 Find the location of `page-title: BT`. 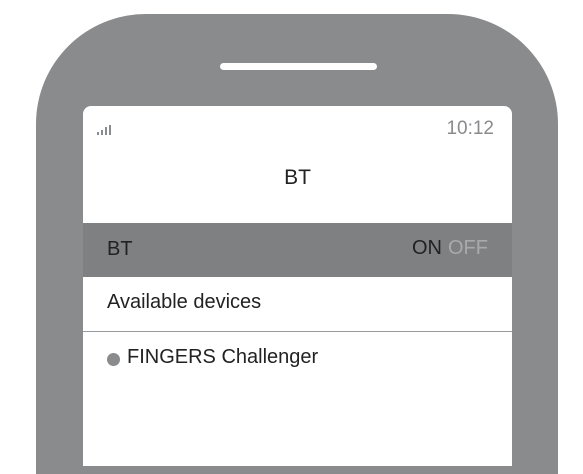

page-title: BT is located at coordinates (297, 177).